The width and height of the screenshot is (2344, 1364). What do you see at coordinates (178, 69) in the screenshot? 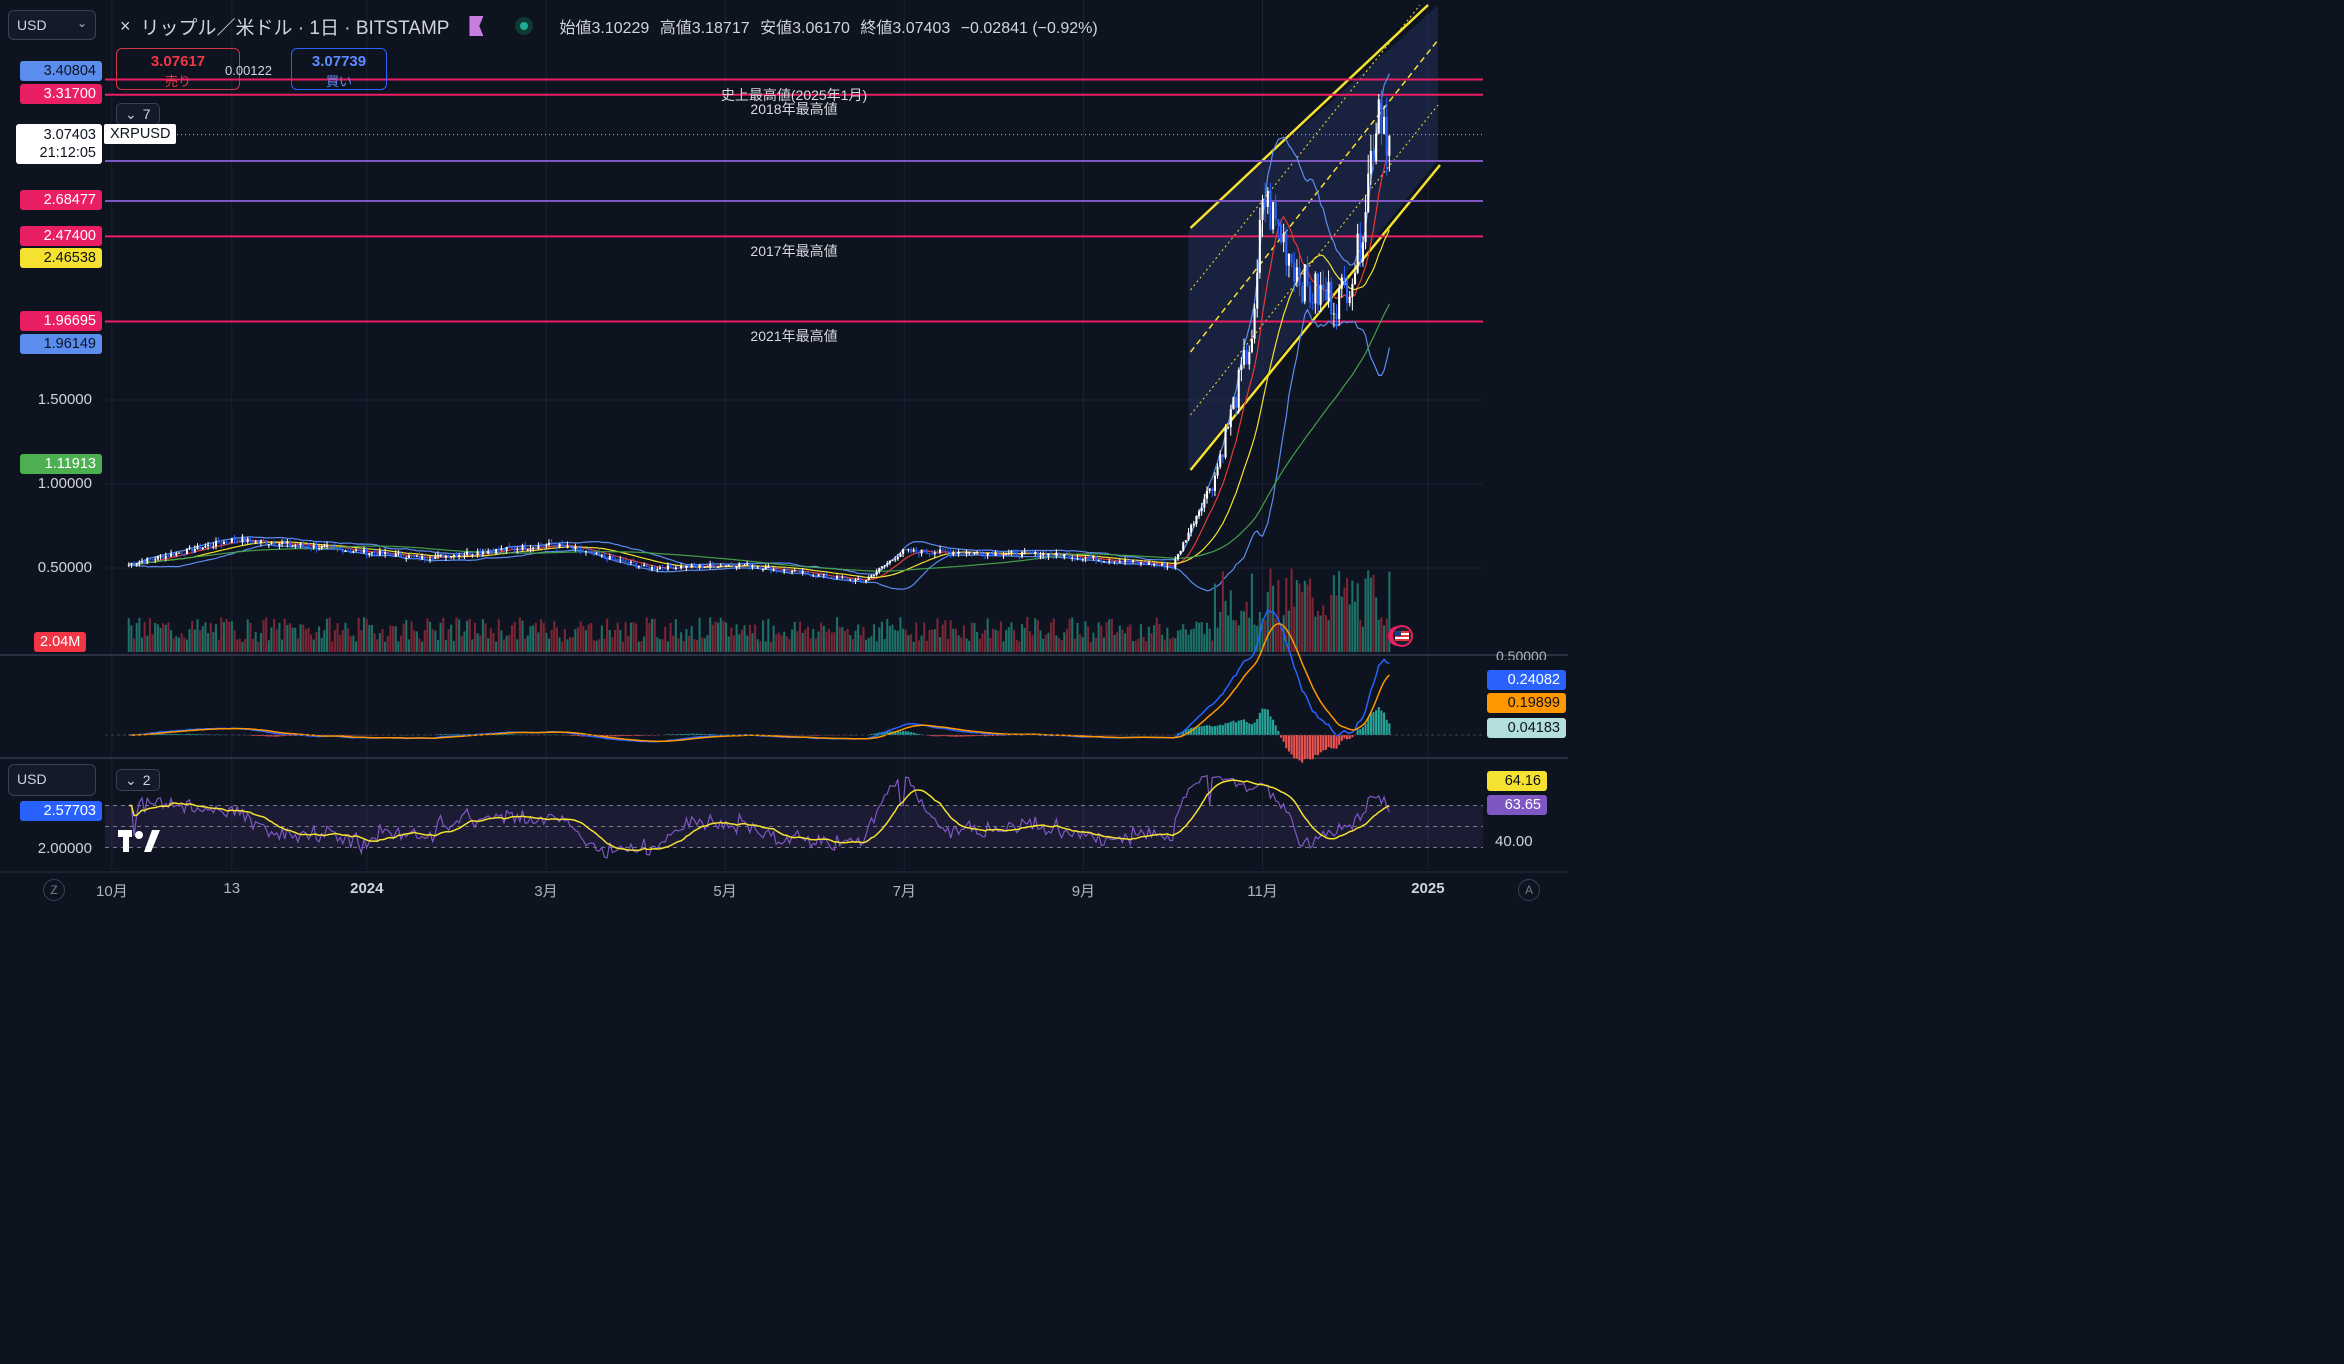
I see `sell-button: 3.07617 売り` at bounding box center [178, 69].